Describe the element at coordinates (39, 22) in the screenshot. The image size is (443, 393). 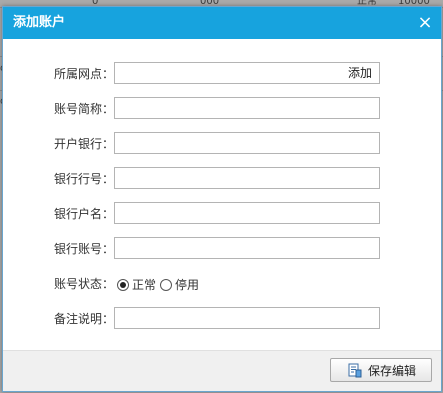
I see `dialog-title: 添加账户` at that location.